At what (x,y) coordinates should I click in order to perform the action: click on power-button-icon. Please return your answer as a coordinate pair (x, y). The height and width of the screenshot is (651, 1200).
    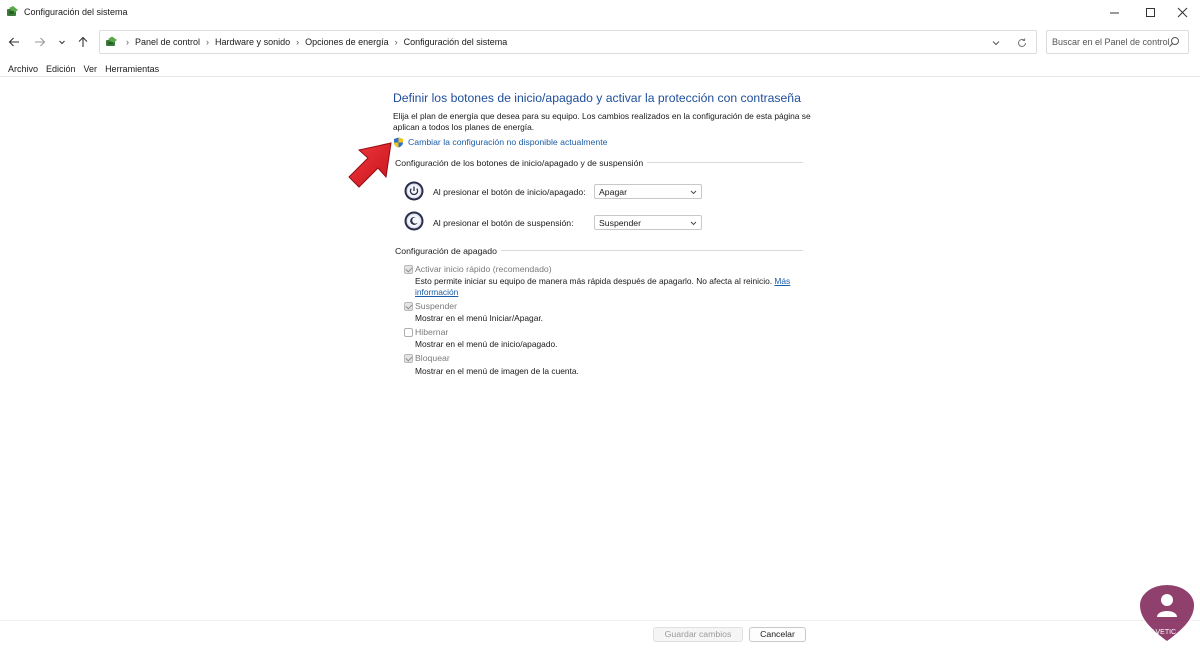
    Looking at the image, I should click on (414, 191).